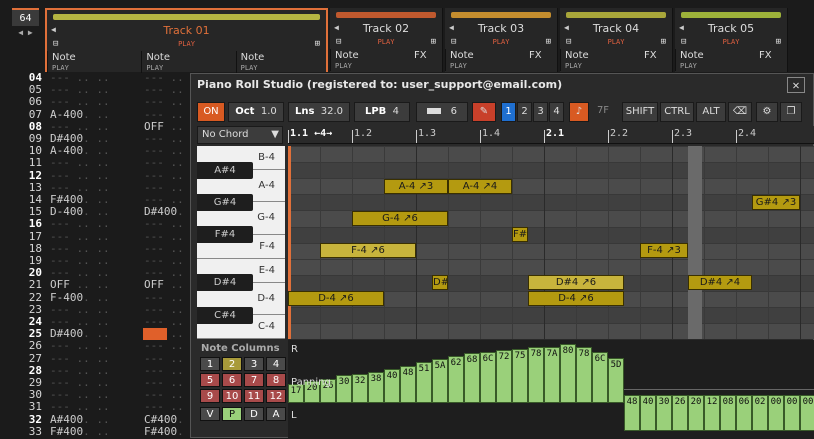  Describe the element at coordinates (232, 380) in the screenshot. I see `note-column-button: 6` at that location.